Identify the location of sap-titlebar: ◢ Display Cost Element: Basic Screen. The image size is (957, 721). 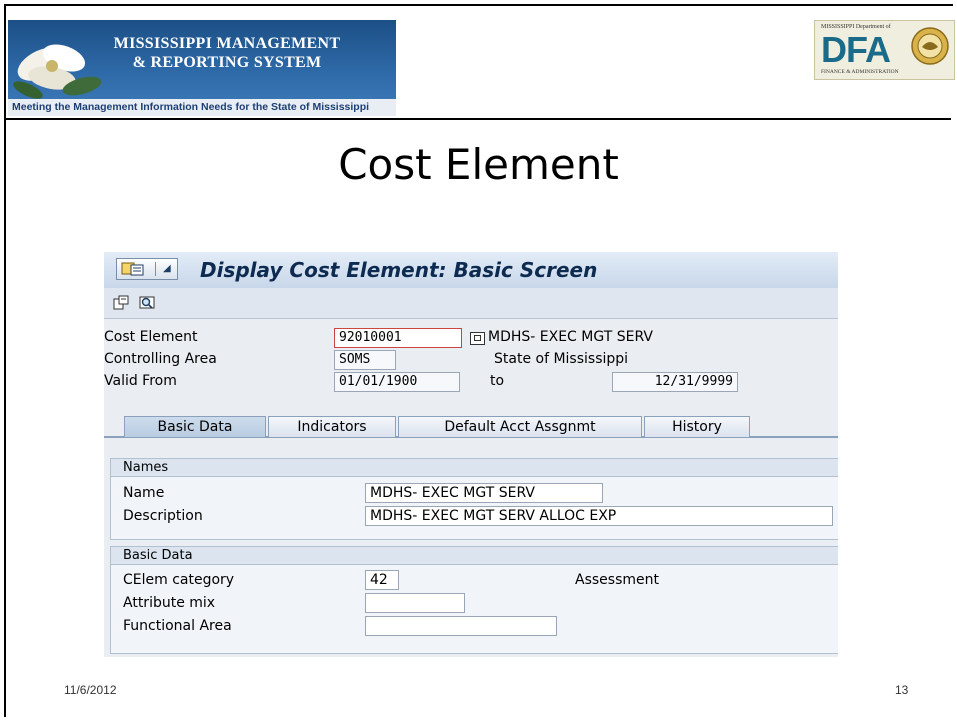
(471, 270).